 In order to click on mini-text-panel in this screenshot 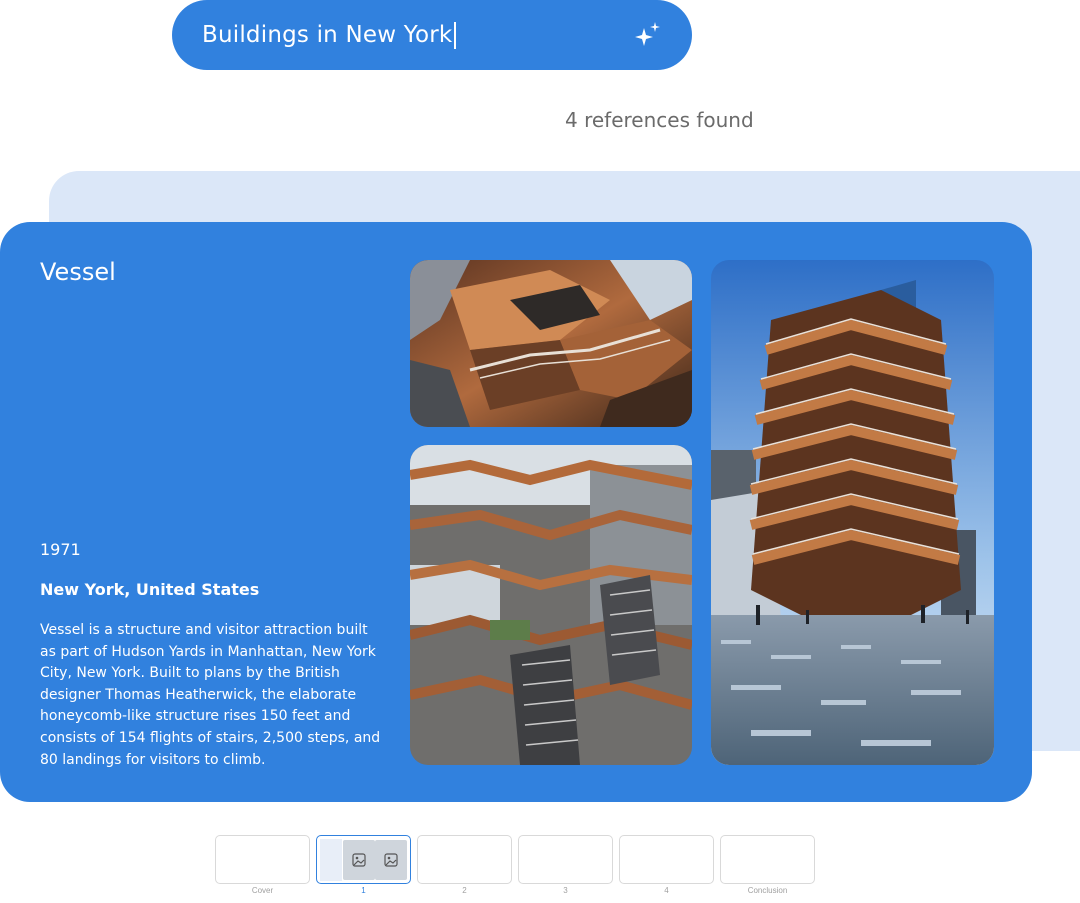, I will do `click(331, 860)`.